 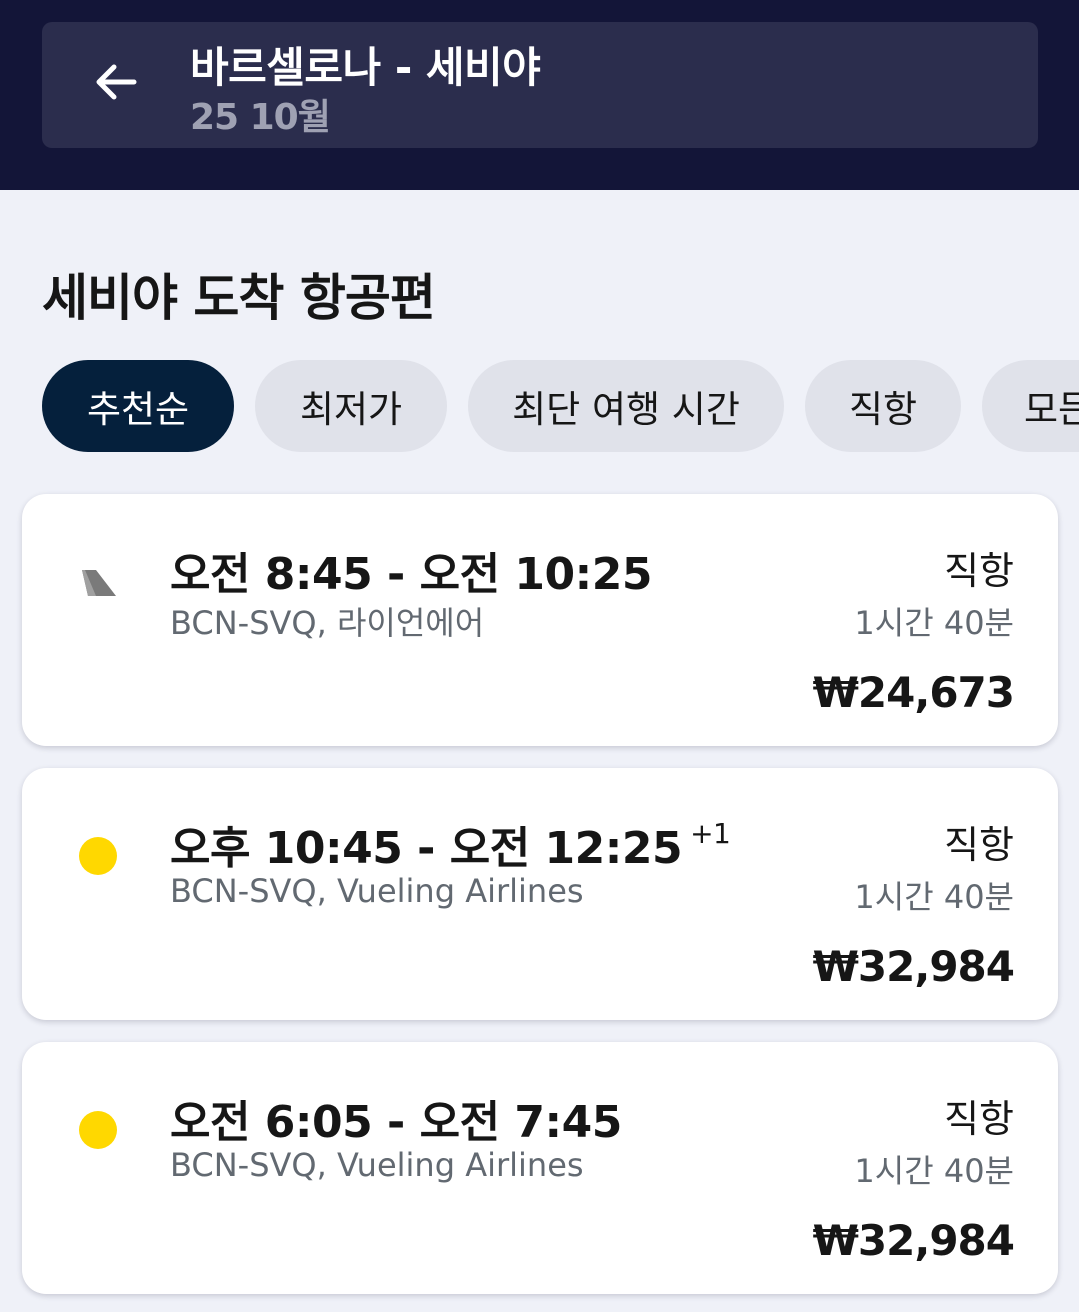 What do you see at coordinates (239, 298) in the screenshot?
I see `page-title: 세비야 도착 항공편` at bounding box center [239, 298].